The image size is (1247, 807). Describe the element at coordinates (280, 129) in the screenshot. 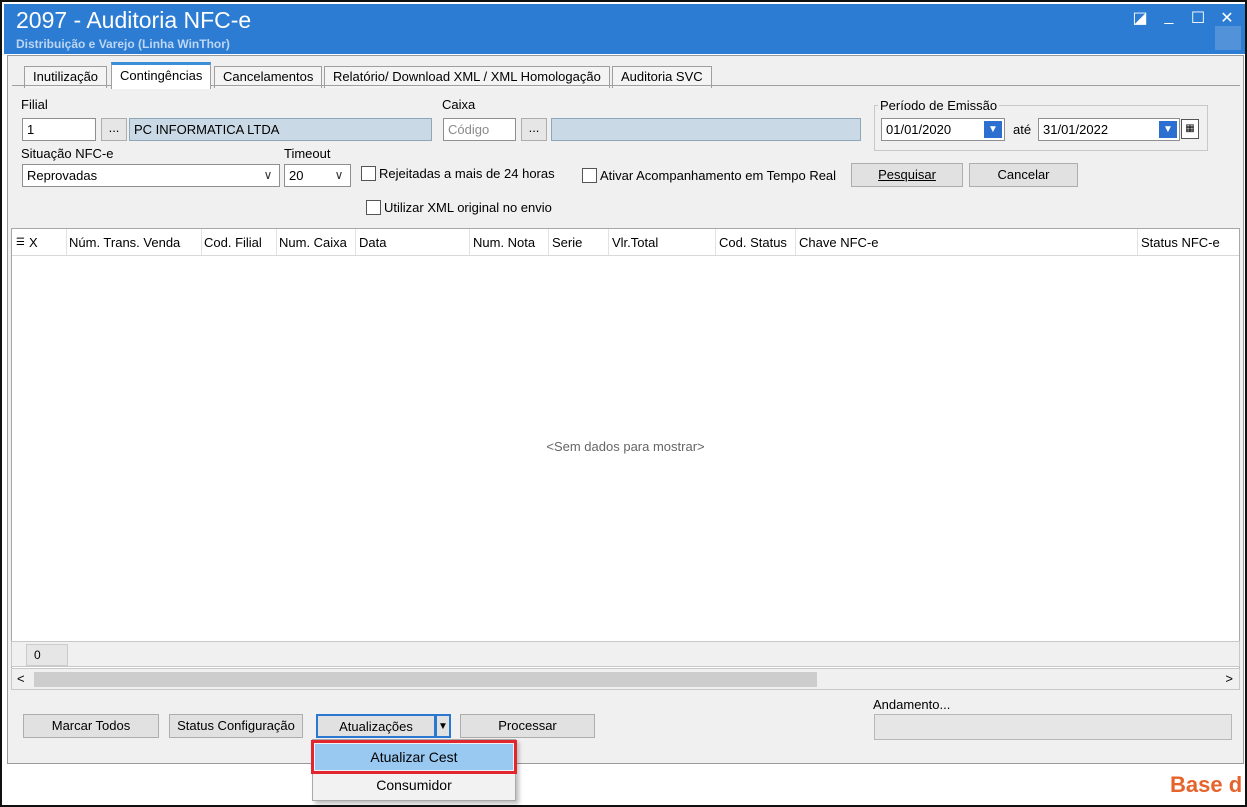

I see `filial-name-field: PC INFORMATICA LTDA` at that location.